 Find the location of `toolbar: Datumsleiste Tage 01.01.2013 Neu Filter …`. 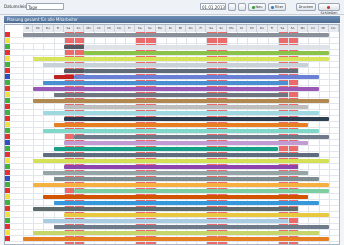

toolbar: Datumsleiste Tage 01.01.2013 Neu Filter … is located at coordinates (172, 7).